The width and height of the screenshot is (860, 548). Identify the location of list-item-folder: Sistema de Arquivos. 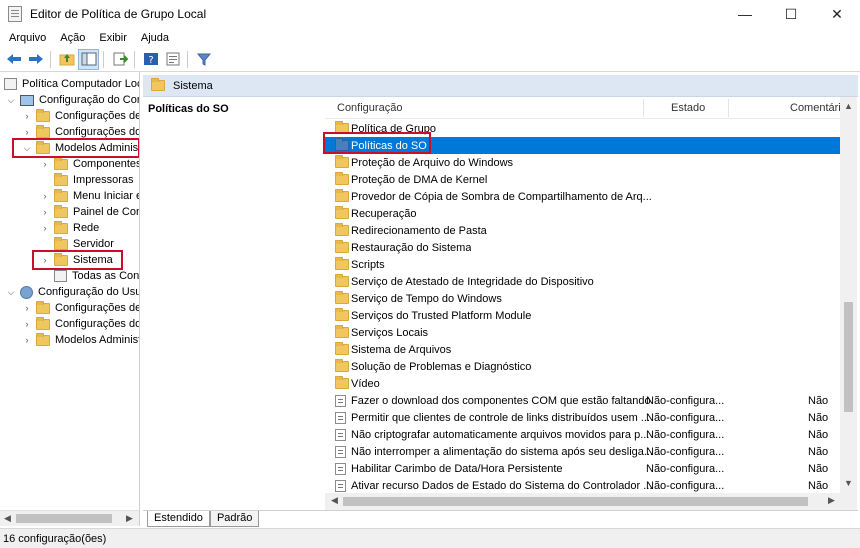
(585, 349).